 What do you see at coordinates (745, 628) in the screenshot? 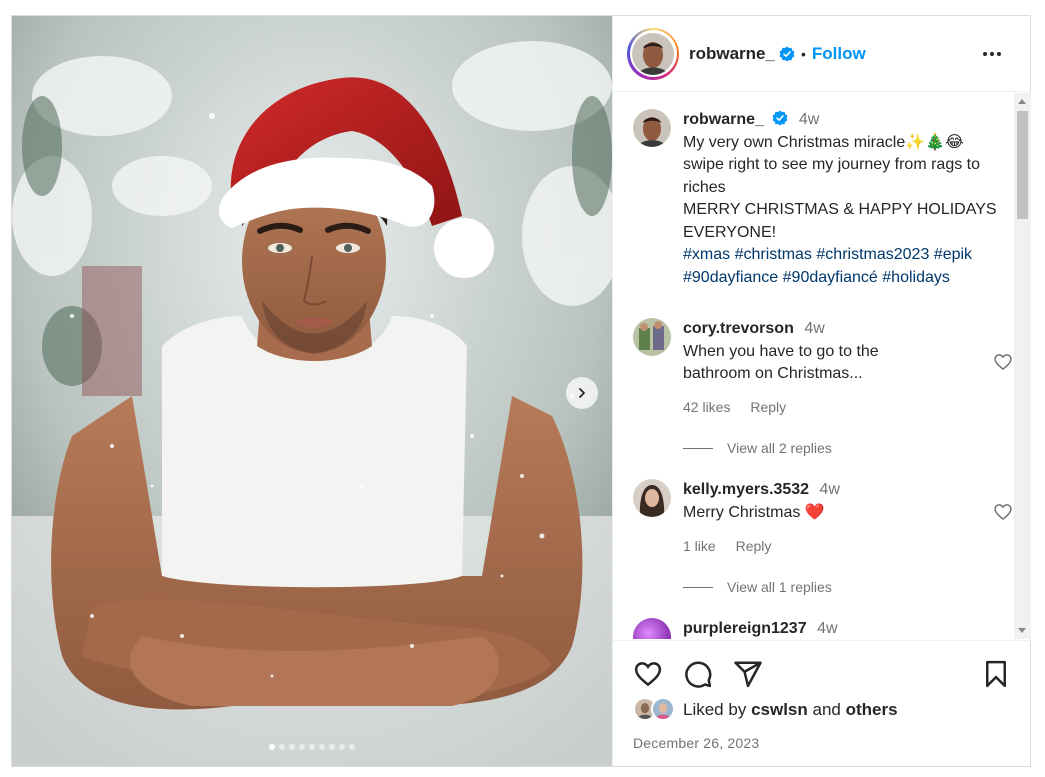
I see `comment-username: purplereign1237` at bounding box center [745, 628].